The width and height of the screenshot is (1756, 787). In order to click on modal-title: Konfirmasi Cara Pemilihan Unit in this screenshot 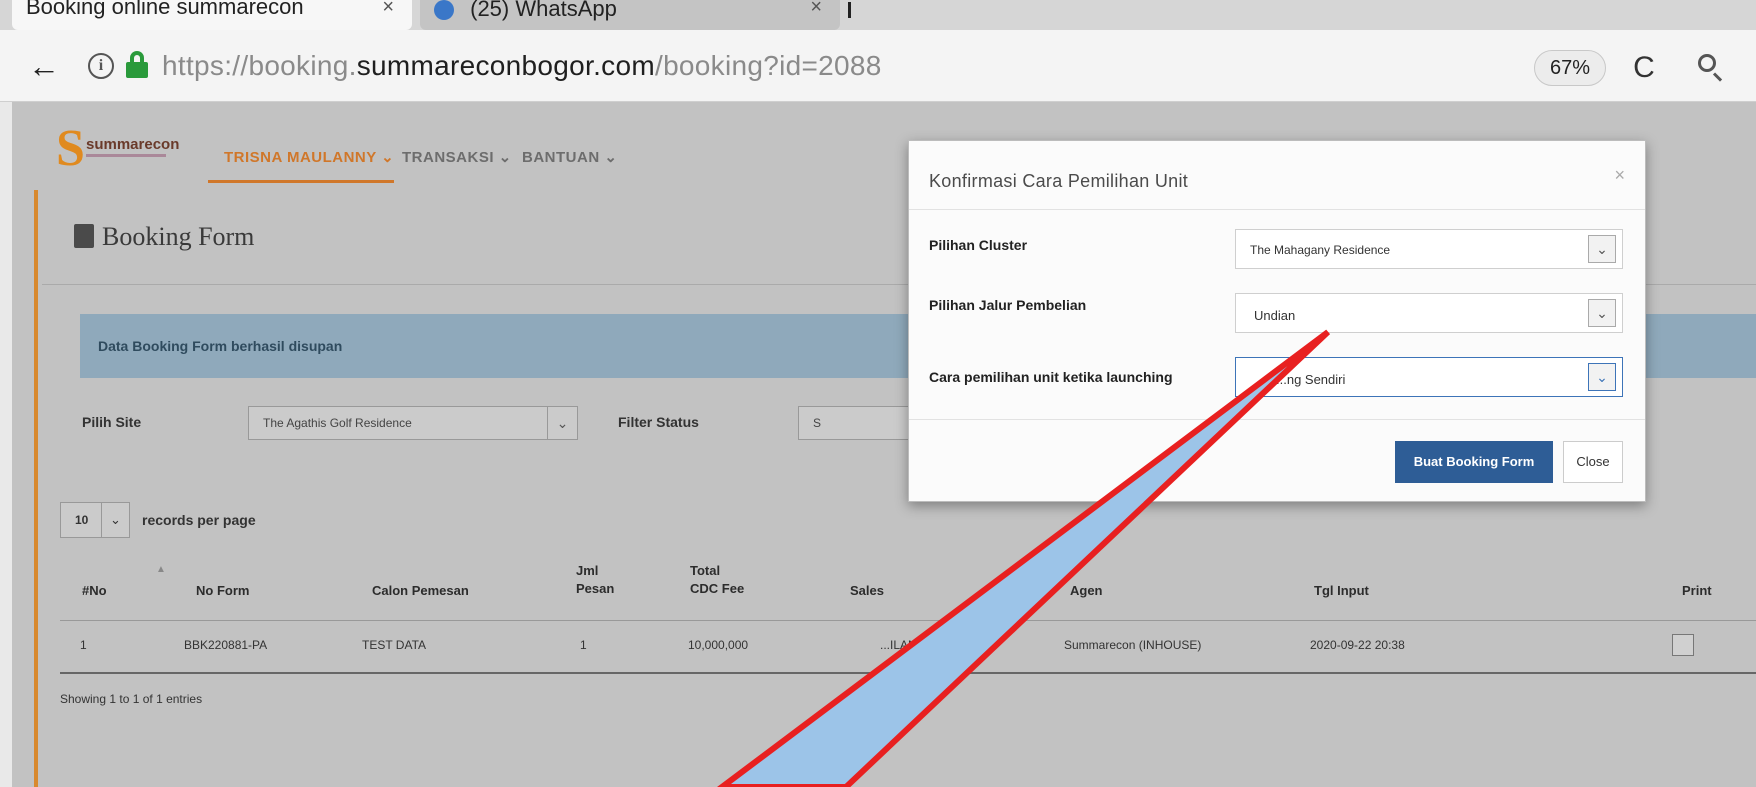, I will do `click(1059, 181)`.